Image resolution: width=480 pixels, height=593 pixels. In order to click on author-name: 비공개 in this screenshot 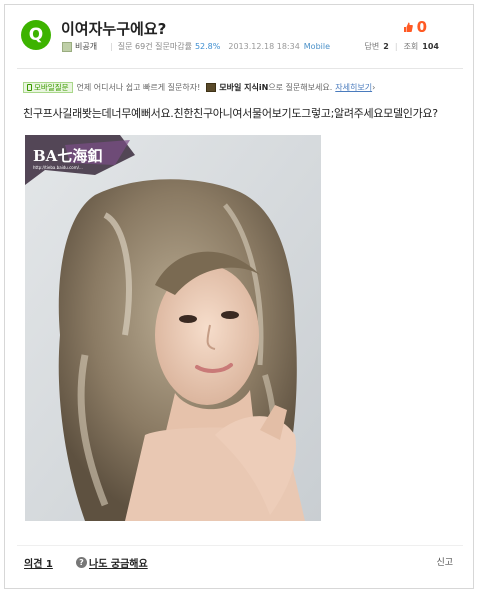, I will do `click(86, 46)`.